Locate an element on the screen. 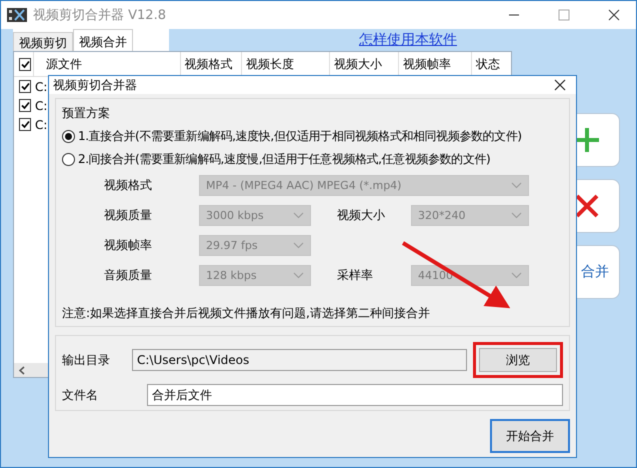 The width and height of the screenshot is (637, 468). radio-option: 1.直接合并(不需要重新编解码,速度快,但仅适用于相同视频格式和相同视频参数的文件) is located at coordinates (312, 136).